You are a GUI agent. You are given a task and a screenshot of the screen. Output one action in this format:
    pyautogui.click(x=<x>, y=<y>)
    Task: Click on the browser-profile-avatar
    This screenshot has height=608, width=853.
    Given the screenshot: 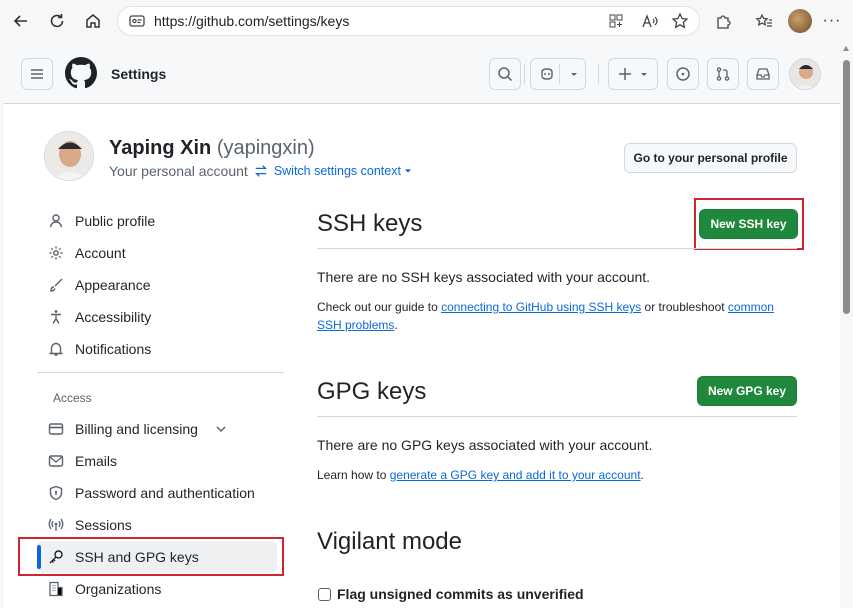 What is the action you would take?
    pyautogui.click(x=800, y=21)
    